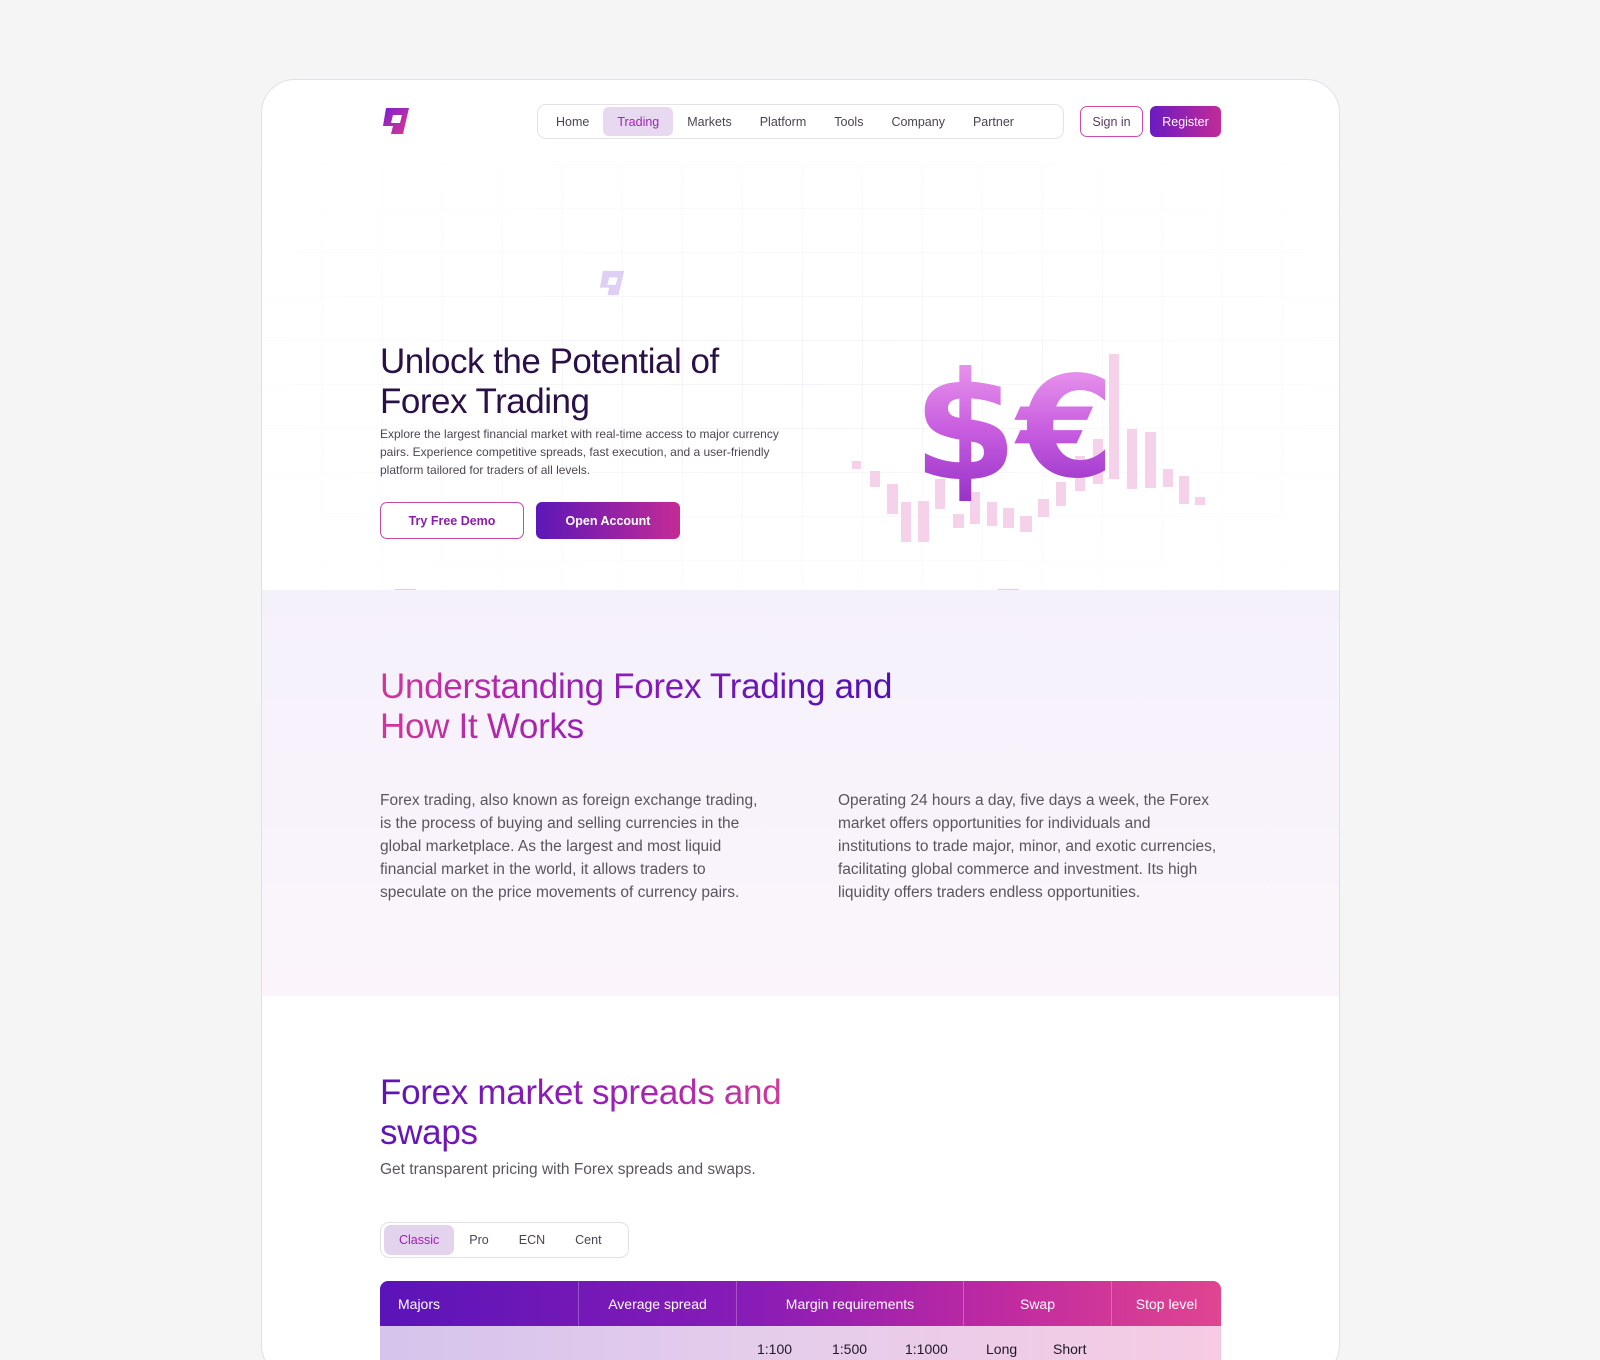  Describe the element at coordinates (479, 1303) in the screenshot. I see `col-majors: Majors` at that location.